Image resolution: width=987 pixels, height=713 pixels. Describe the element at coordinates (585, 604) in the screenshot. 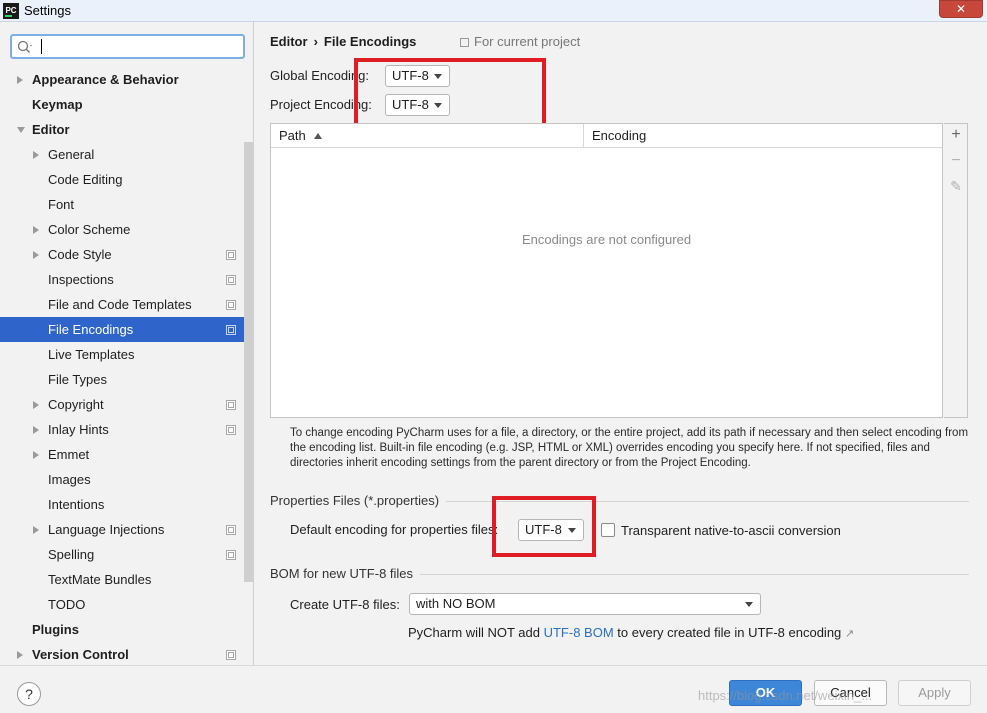

I see `create-utf8-dropdown: with NO BOM` at that location.